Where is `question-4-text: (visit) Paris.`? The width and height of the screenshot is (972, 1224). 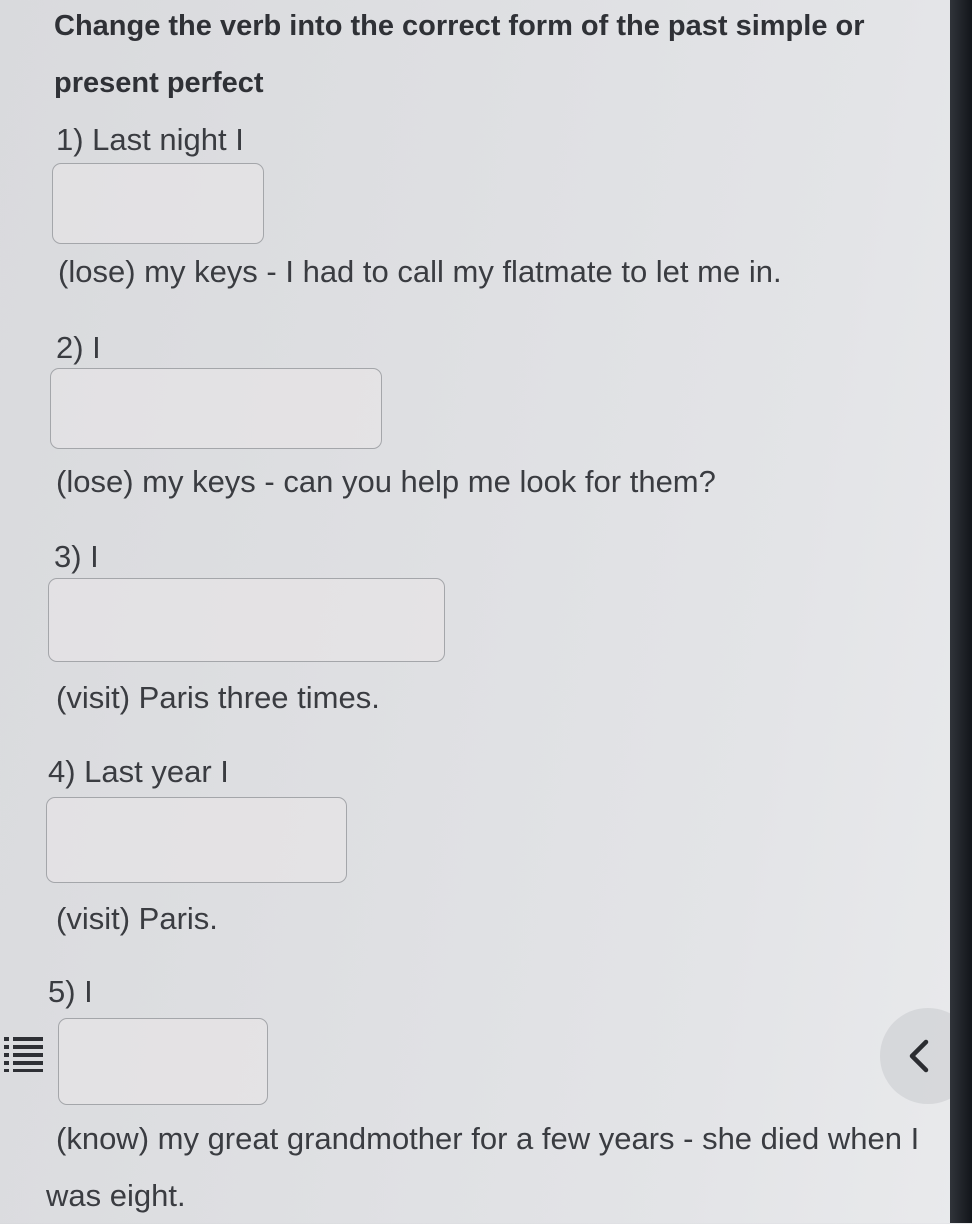
question-4-text: (visit) Paris. is located at coordinates (137, 918).